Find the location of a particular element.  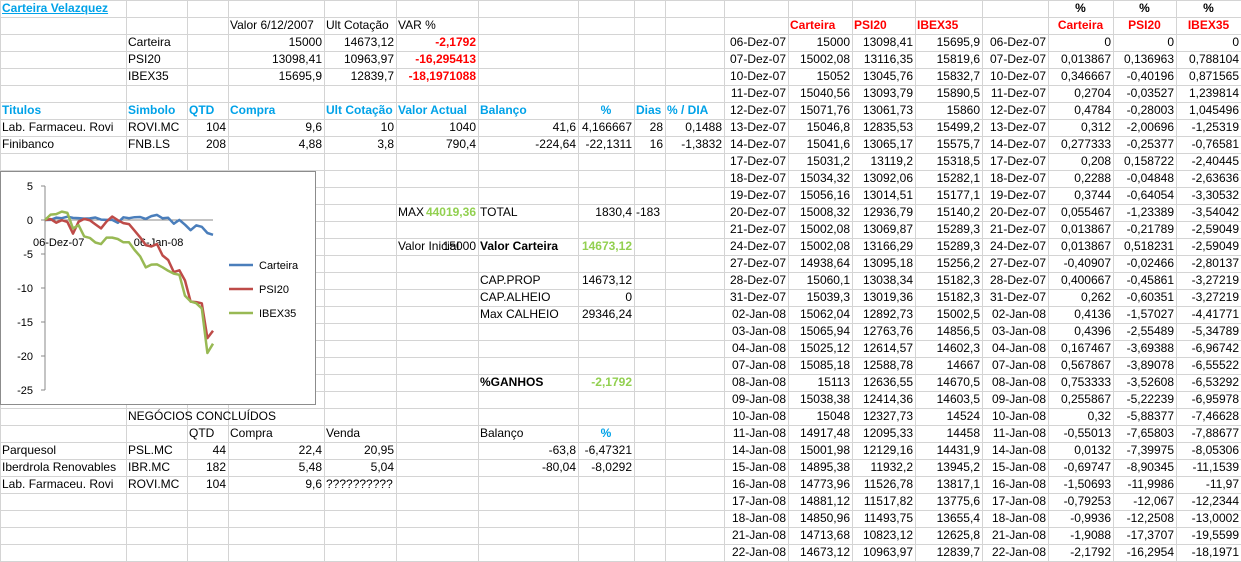

holdings-header: QTD is located at coordinates (207, 110).